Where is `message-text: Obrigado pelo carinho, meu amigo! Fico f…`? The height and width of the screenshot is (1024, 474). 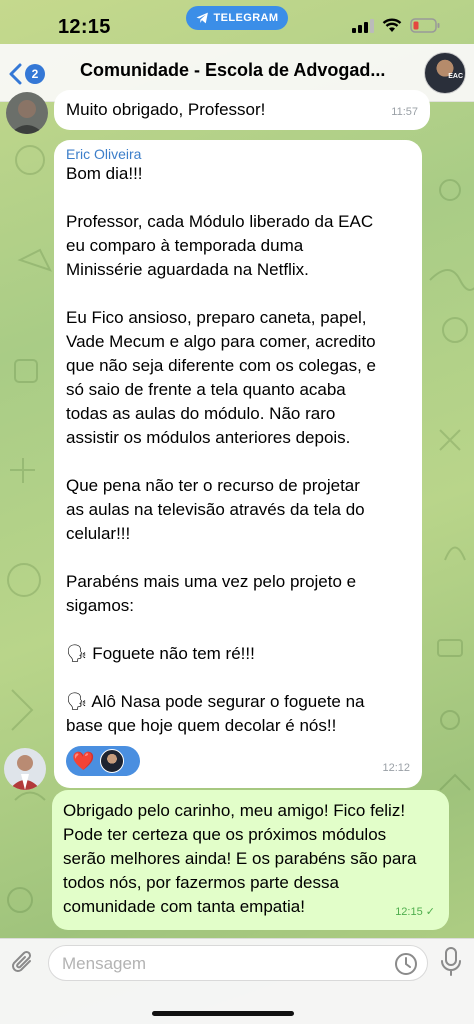
message-text: Obrigado pelo carinho, meu amigo! Fico f… is located at coordinates (255, 859).